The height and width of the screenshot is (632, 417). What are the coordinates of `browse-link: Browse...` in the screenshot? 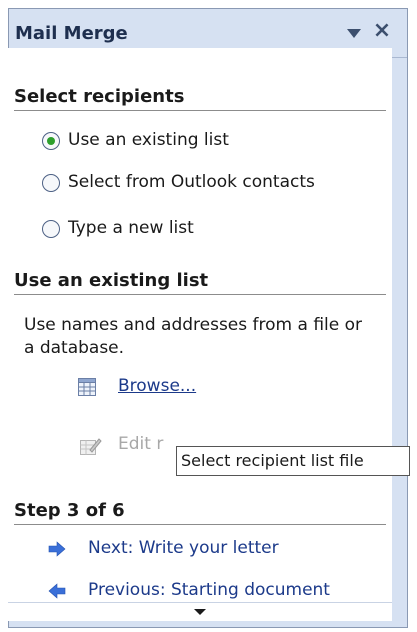 It's located at (157, 386).